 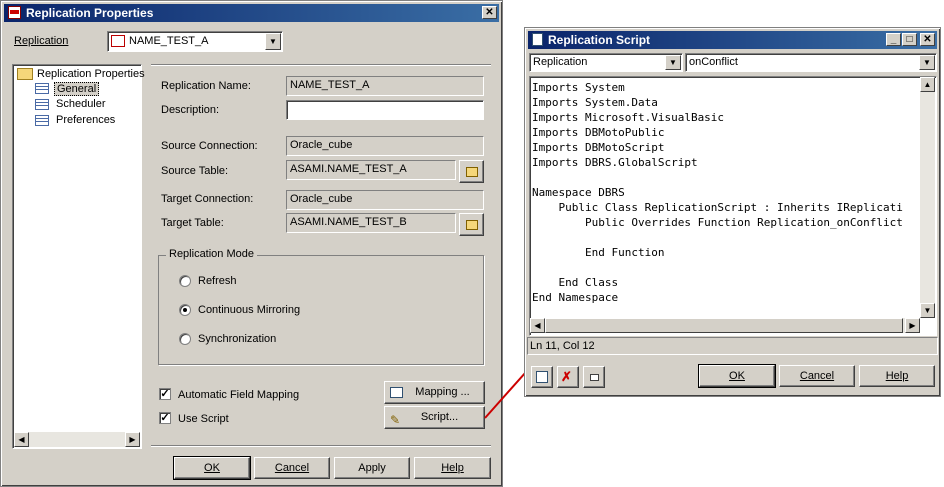 What do you see at coordinates (212, 468) in the screenshot?
I see `ok-button: OK` at bounding box center [212, 468].